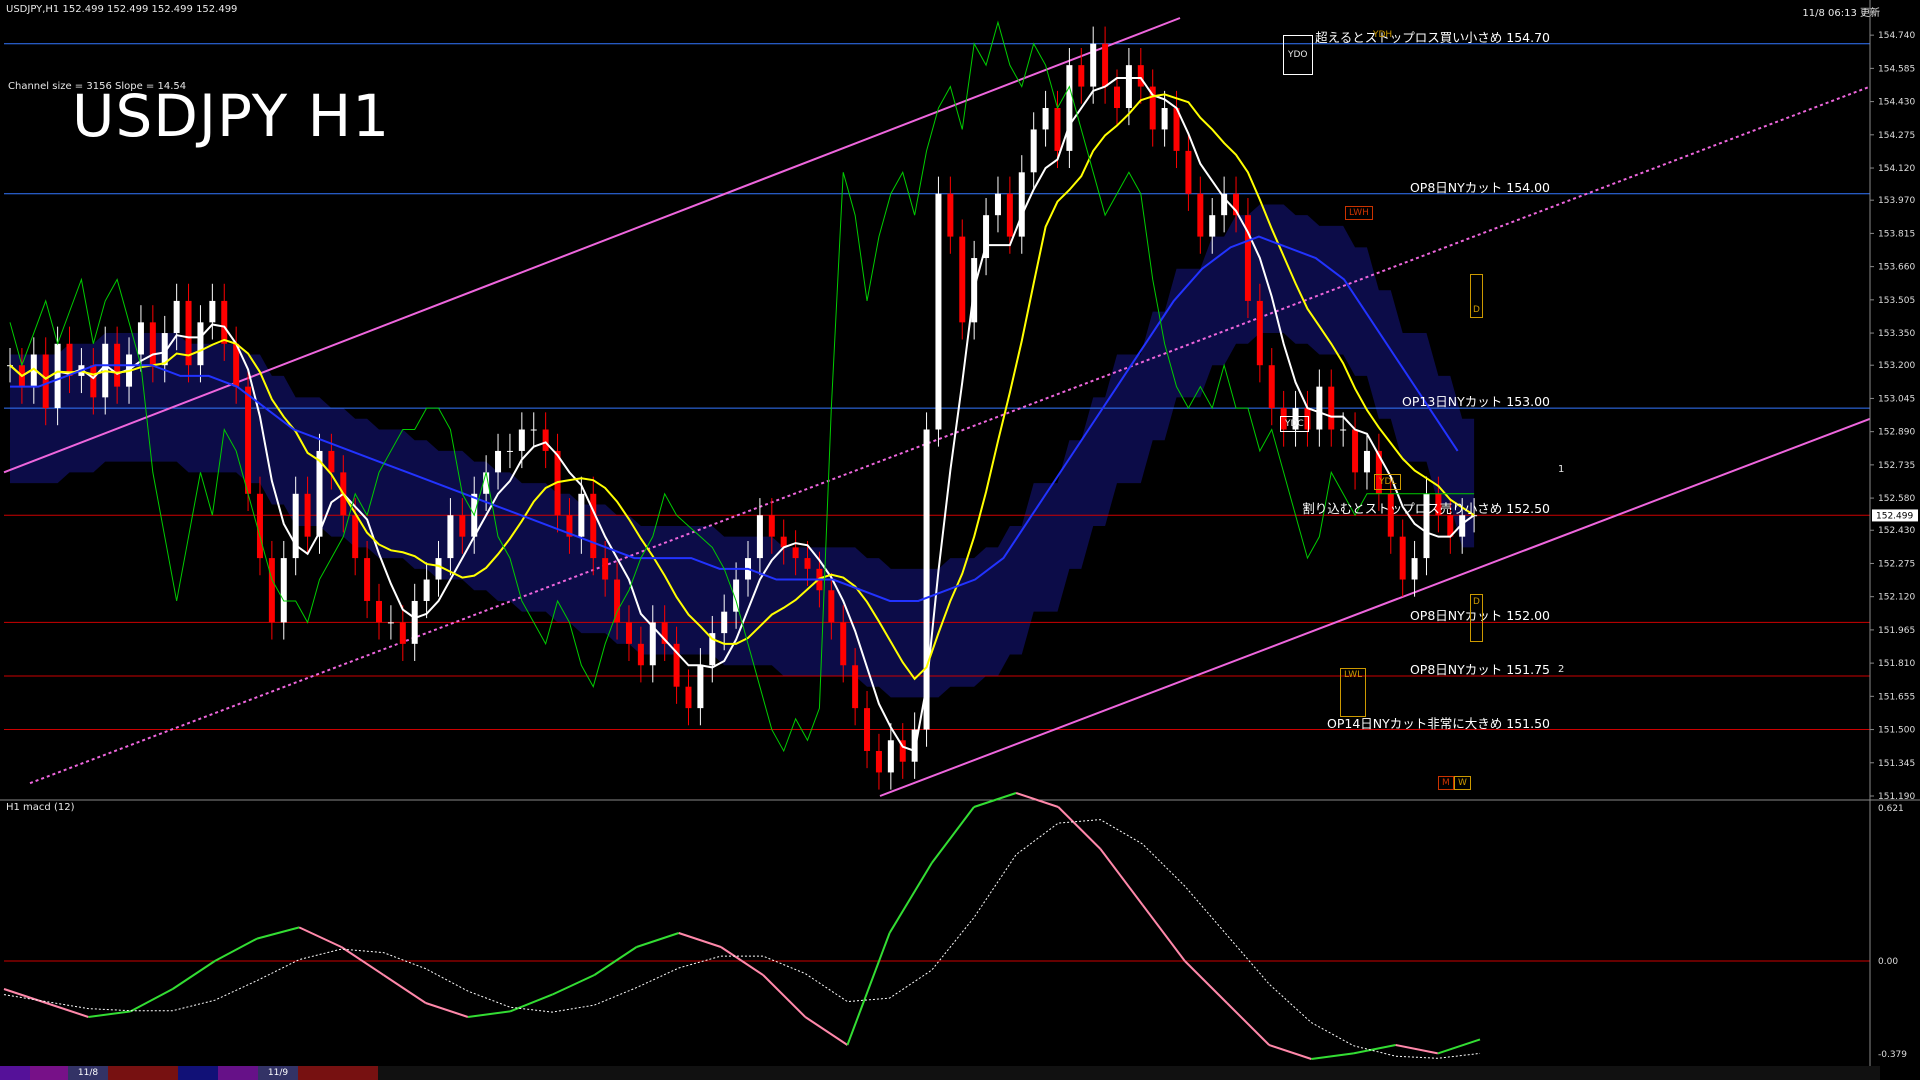 The image size is (1920, 1080). What do you see at coordinates (1896, 36) in the screenshot?
I see `y-tick-label: 154.740` at bounding box center [1896, 36].